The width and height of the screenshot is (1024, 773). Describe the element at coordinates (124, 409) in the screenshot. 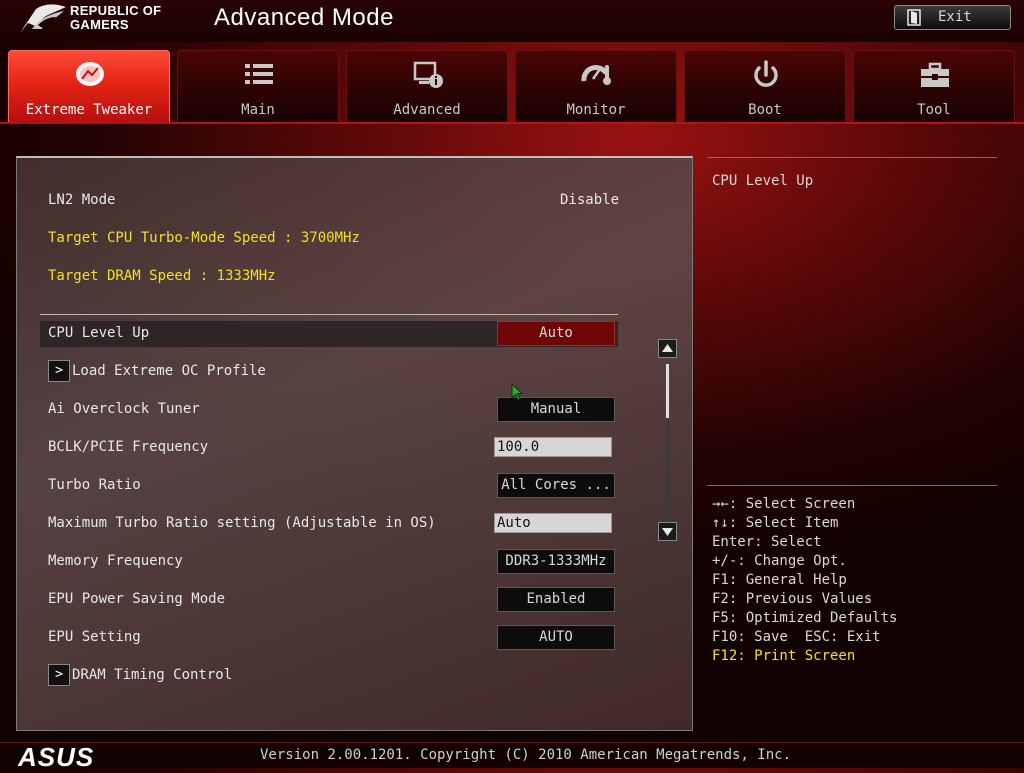

I see `setting-label: Ai Overclock Tuner` at that location.